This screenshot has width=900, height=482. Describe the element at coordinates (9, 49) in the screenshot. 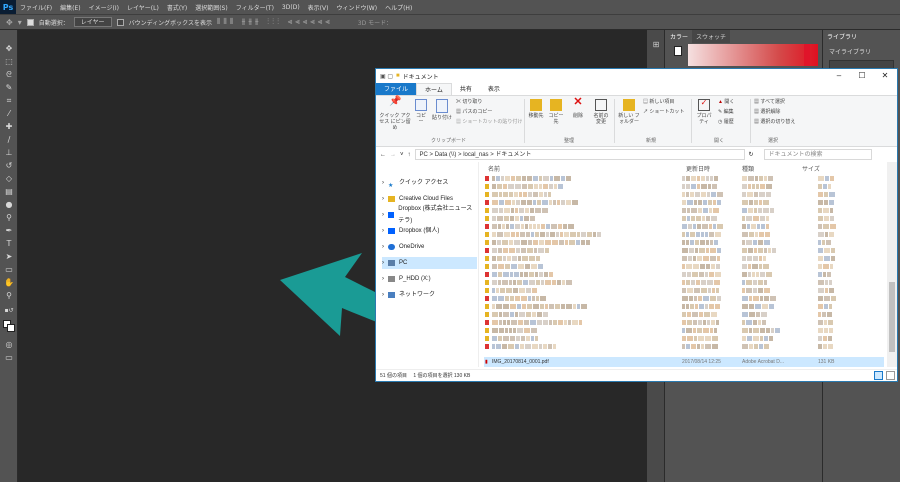

I see `move-icon: ✥` at that location.